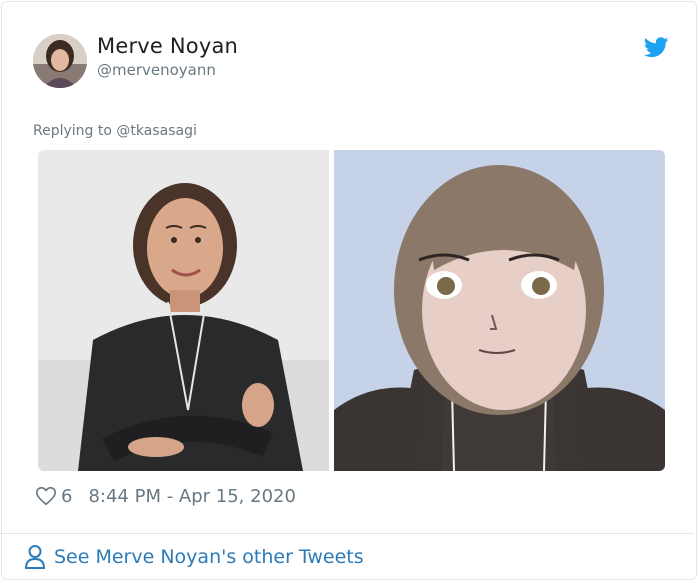  Describe the element at coordinates (75, 131) in the screenshot. I see `reply-prefix: Replying to` at that location.